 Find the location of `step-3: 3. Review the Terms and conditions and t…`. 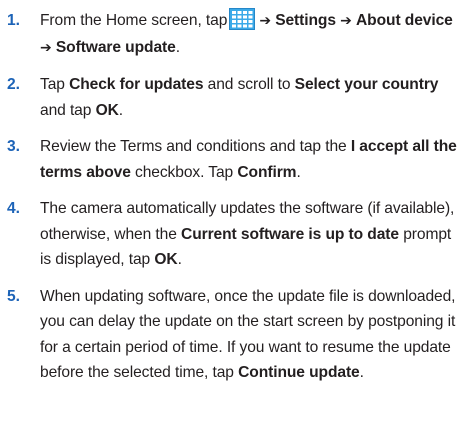

step-3: 3. Review the Terms and conditions and t… is located at coordinates (234, 159).